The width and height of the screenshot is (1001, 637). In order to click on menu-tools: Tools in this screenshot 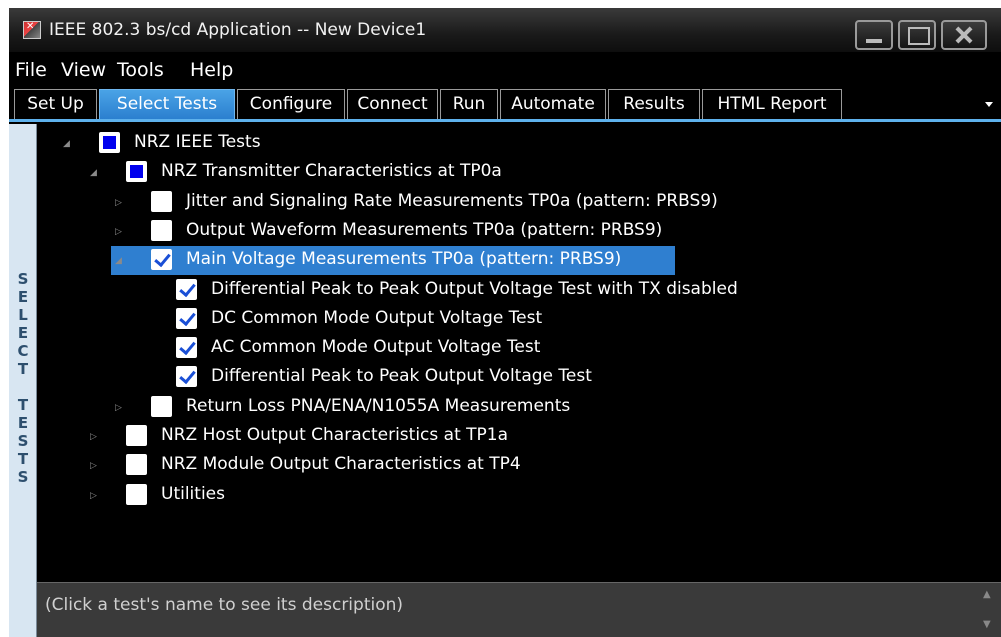, I will do `click(140, 70)`.